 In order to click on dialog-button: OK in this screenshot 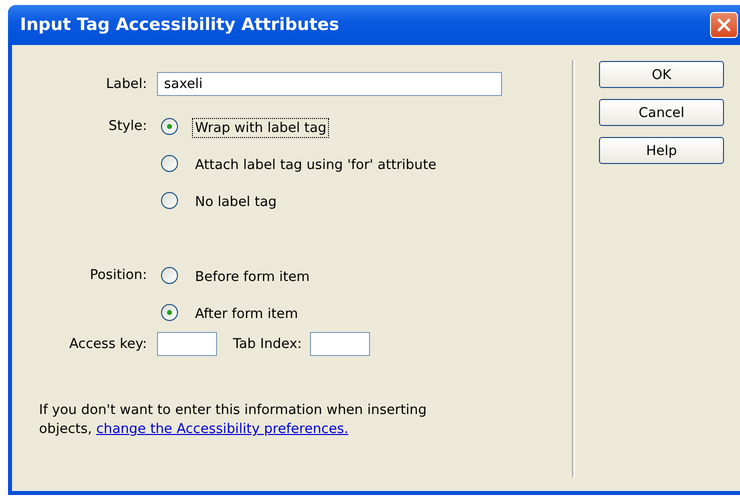, I will do `click(661, 74)`.